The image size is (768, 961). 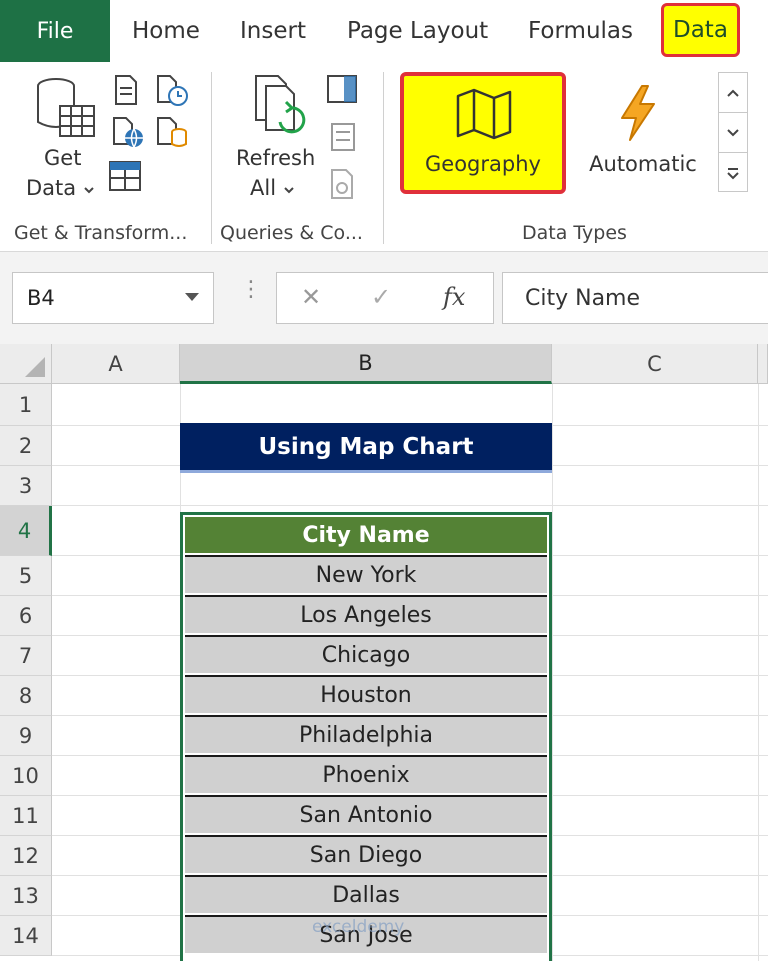 What do you see at coordinates (638, 113) in the screenshot?
I see `lightning-icon` at bounding box center [638, 113].